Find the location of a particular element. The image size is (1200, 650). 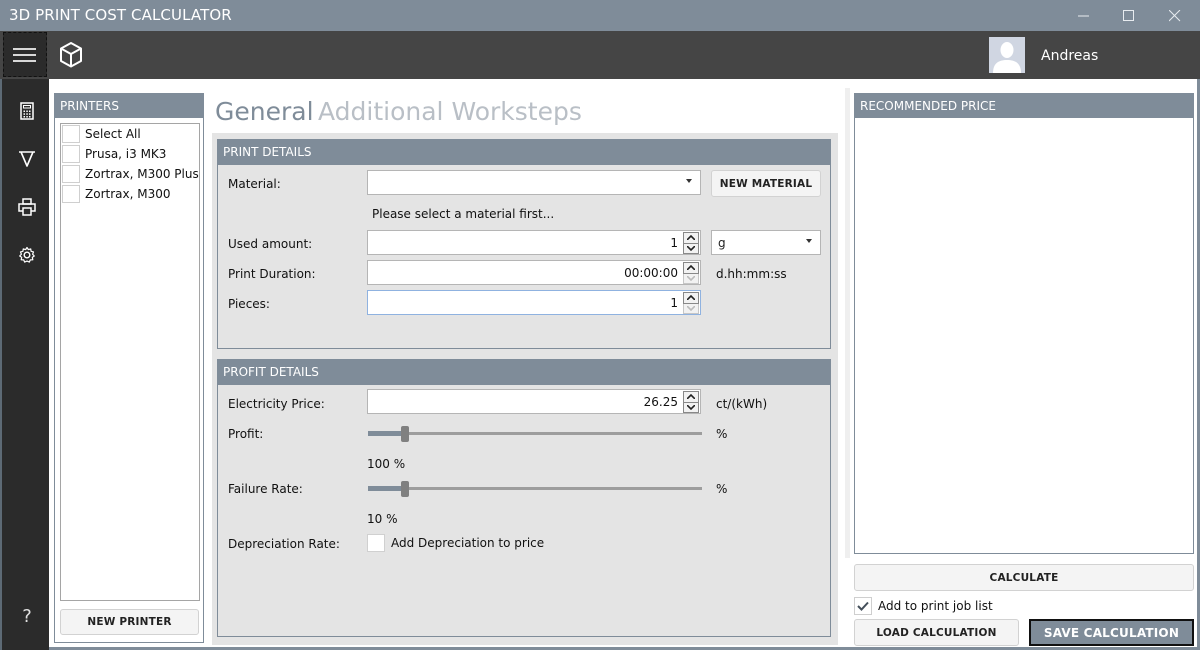

printer-item: Zortrax, M300 is located at coordinates (130, 194).